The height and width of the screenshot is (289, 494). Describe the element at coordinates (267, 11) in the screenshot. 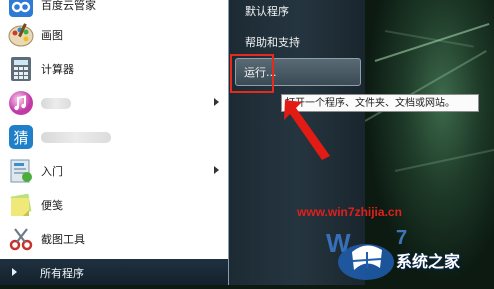

I see `default-programs-link: 默认程序` at that location.